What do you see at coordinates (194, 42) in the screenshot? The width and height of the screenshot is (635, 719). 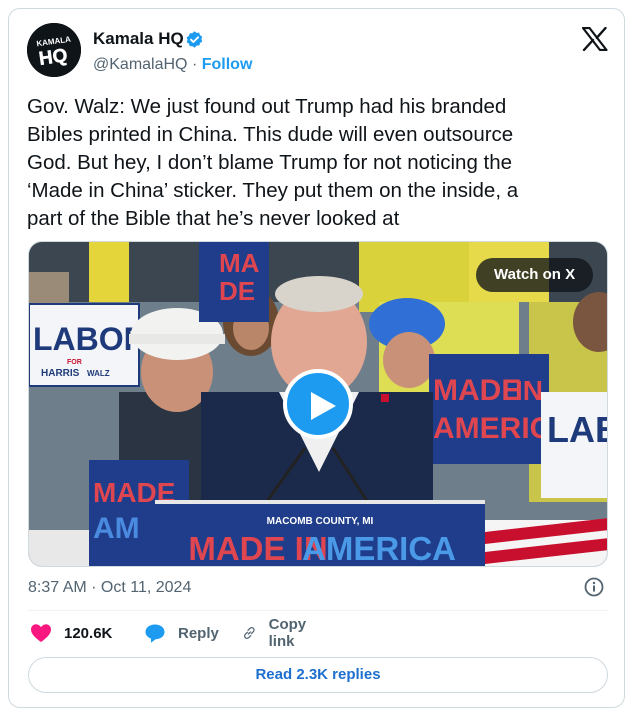 I see `verified-badge-icon` at bounding box center [194, 42].